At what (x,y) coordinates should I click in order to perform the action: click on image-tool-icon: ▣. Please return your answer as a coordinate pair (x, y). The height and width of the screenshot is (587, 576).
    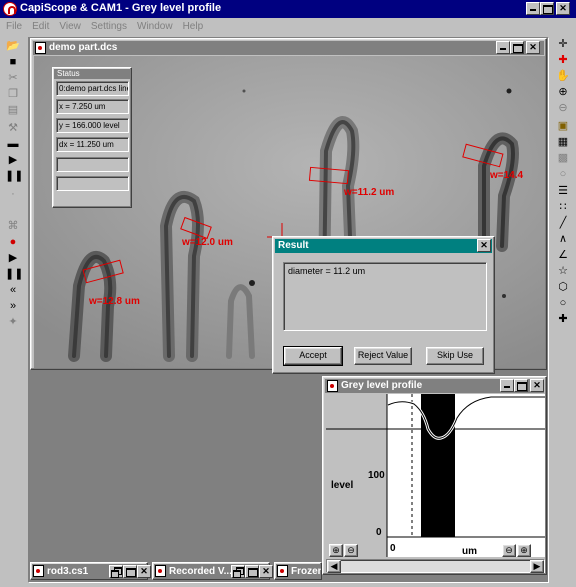
    Looking at the image, I should click on (563, 126).